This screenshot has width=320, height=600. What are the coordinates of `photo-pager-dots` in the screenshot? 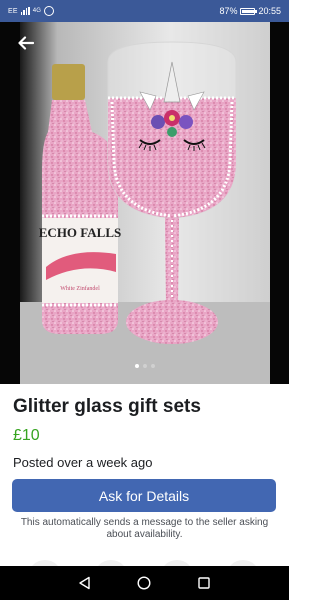 It's located at (144, 366).